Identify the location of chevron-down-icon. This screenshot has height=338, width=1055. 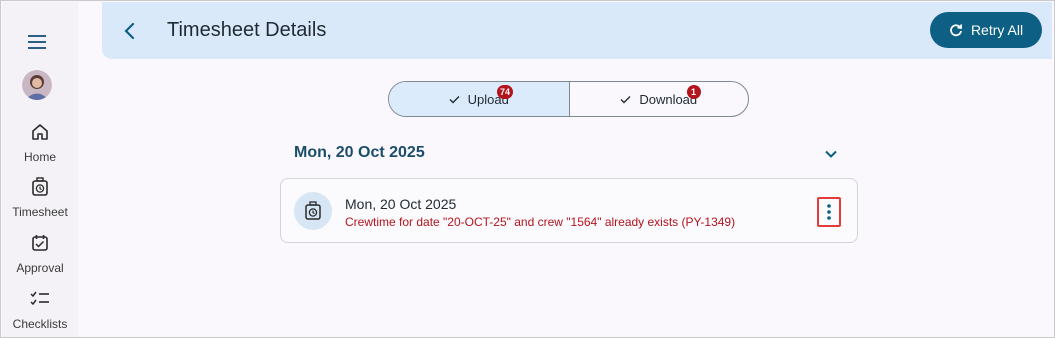
(831, 154).